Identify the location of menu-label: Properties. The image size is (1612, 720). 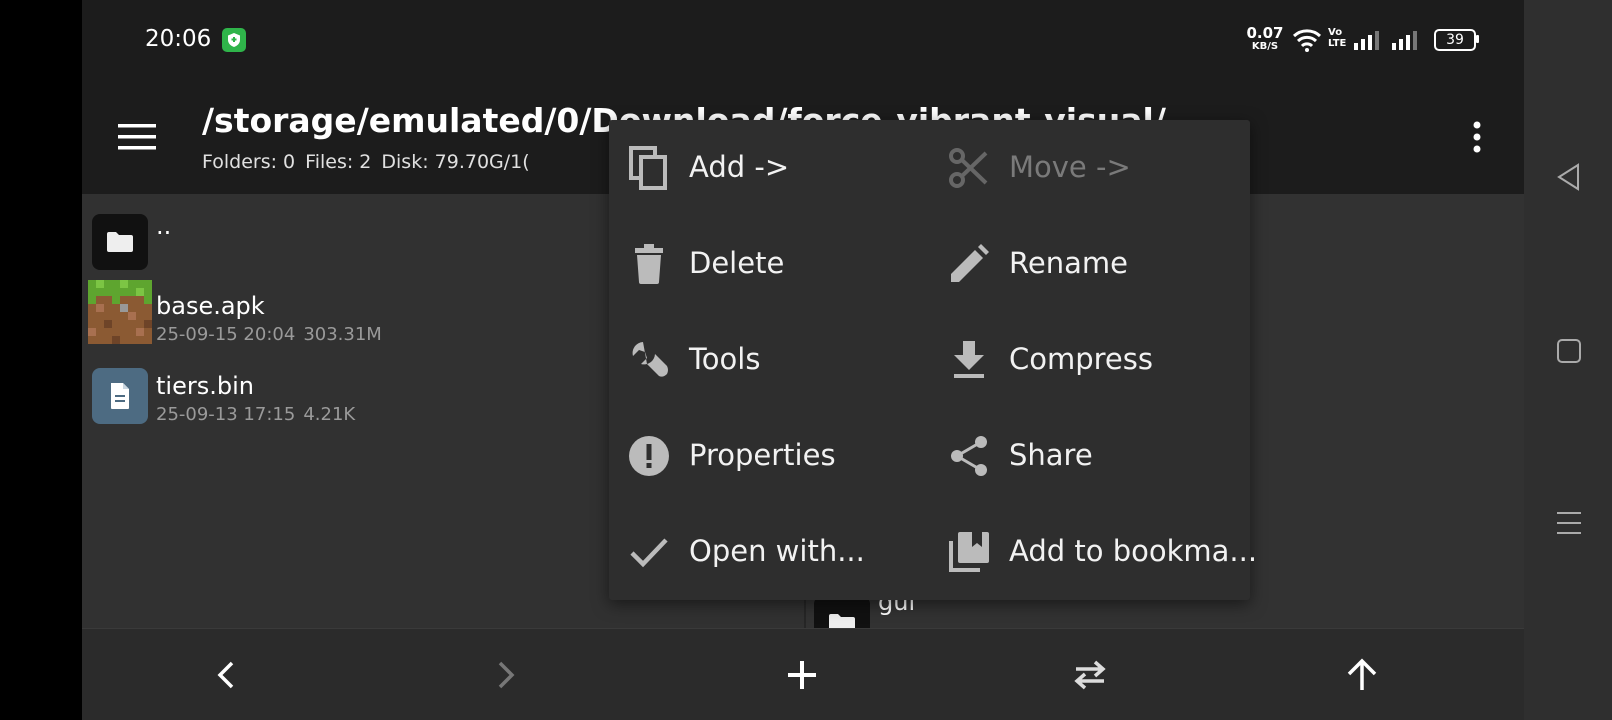
(762, 455).